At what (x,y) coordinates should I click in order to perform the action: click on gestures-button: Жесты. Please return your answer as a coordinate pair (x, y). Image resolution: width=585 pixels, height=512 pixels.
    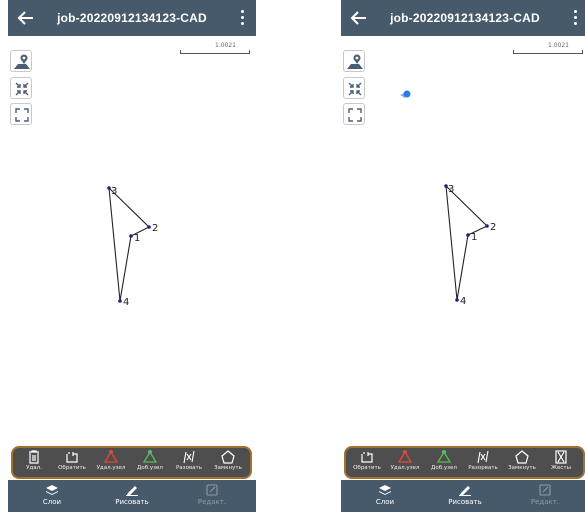
    Looking at the image, I should click on (561, 463).